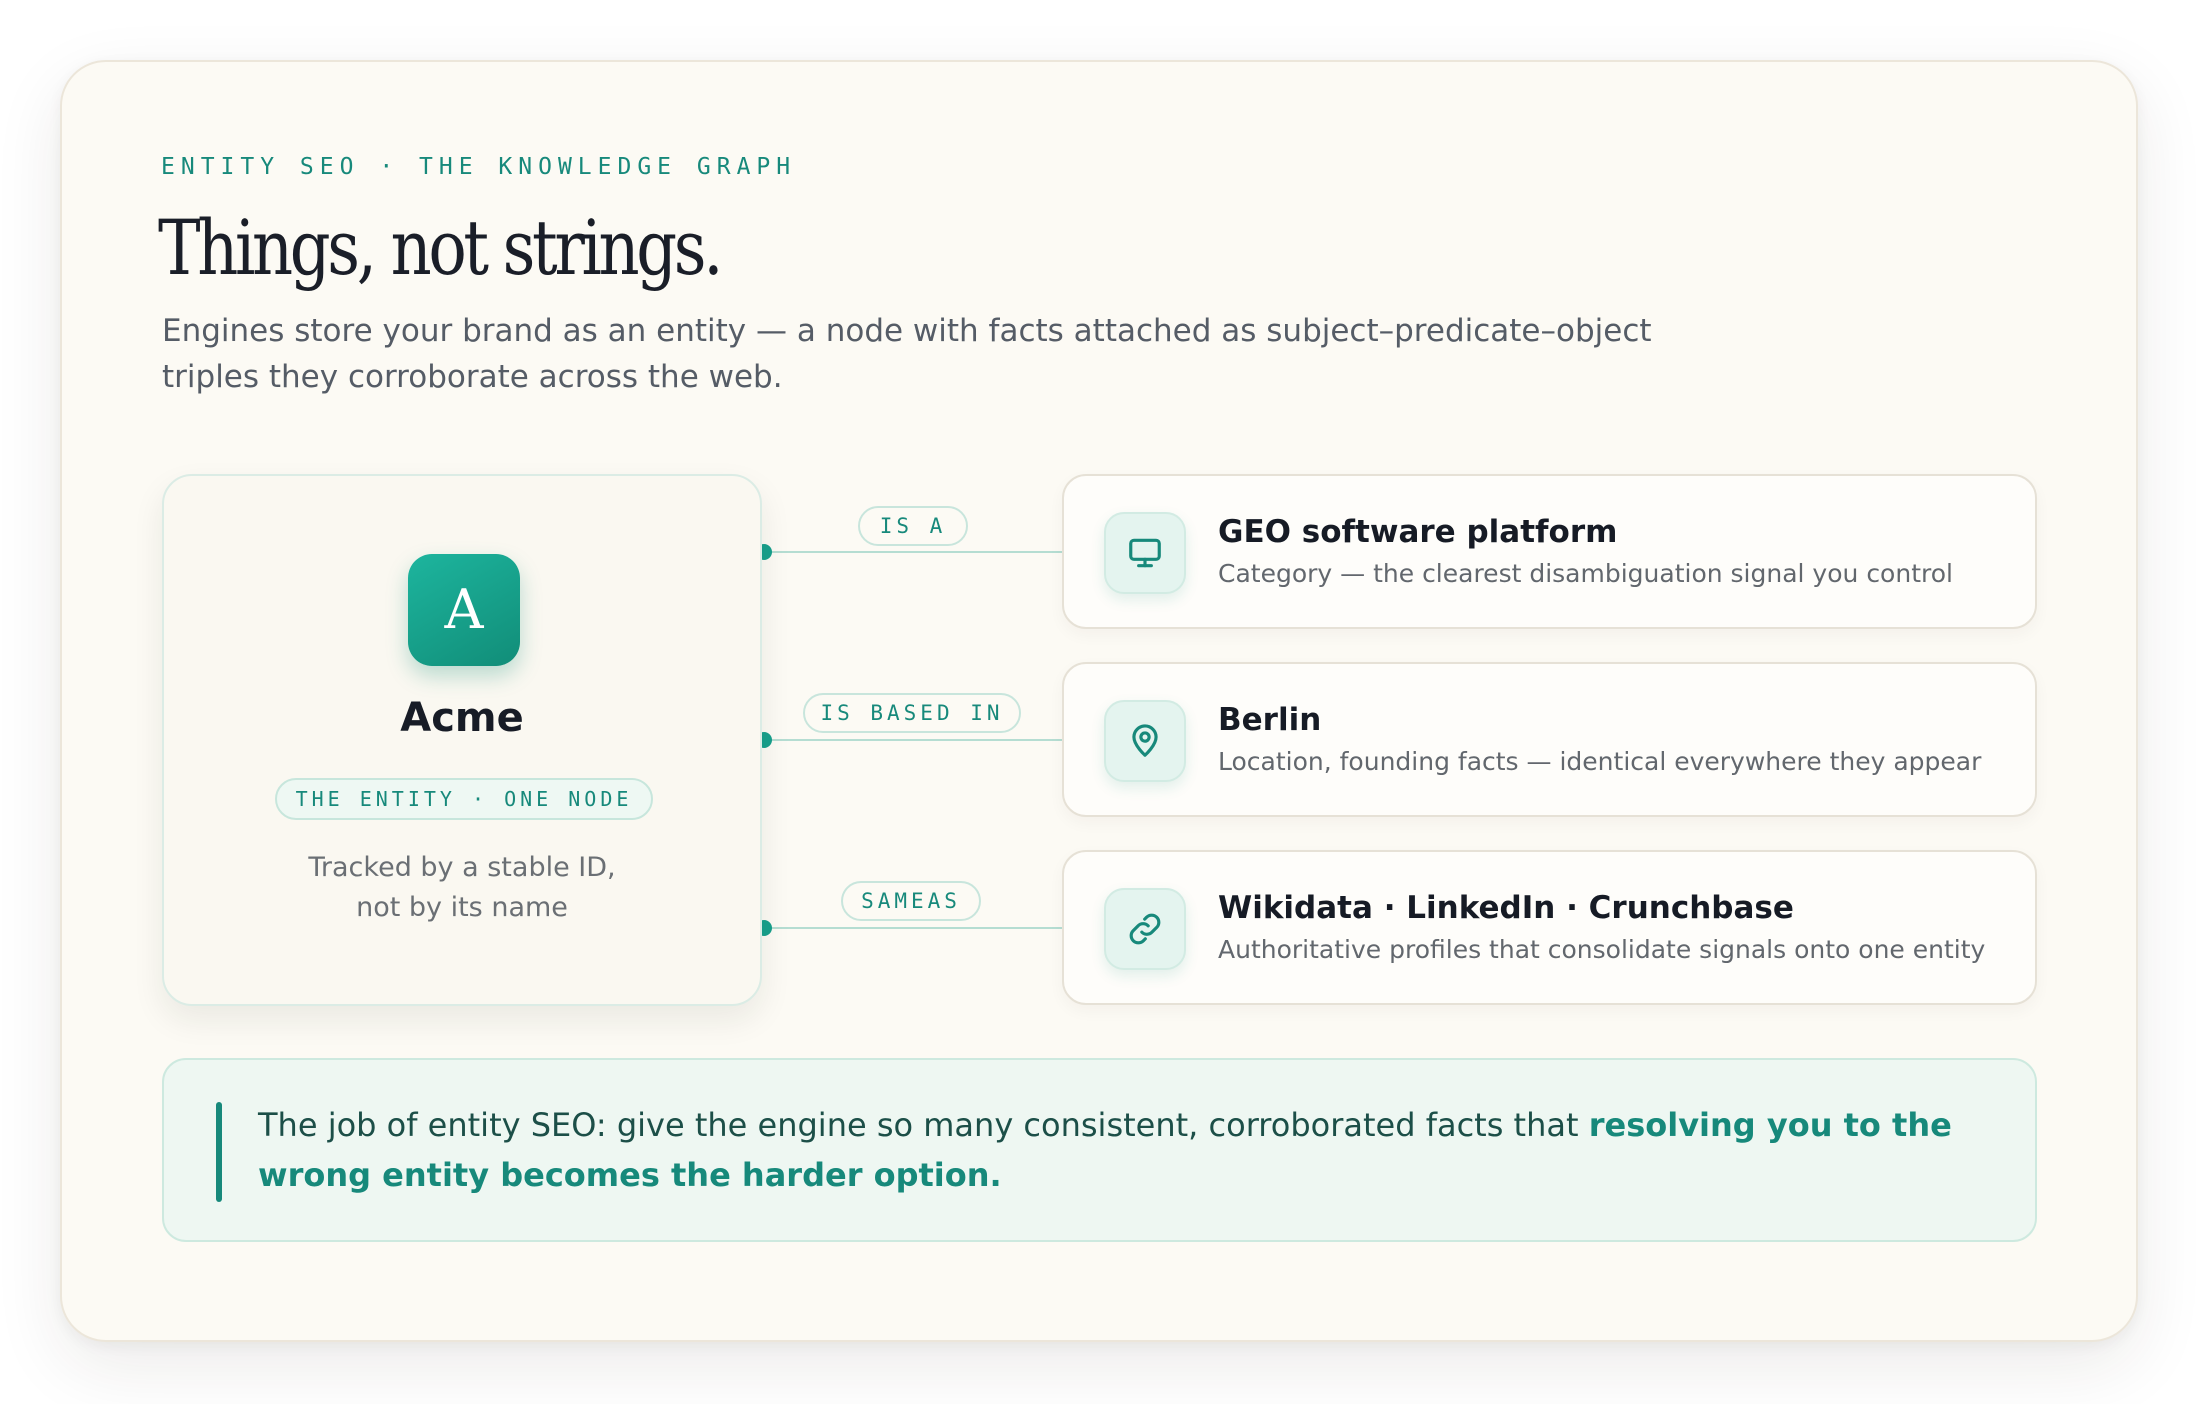  What do you see at coordinates (1506, 908) in the screenshot?
I see `fact-title: Wikidata · LinkedIn · Crunchbase` at bounding box center [1506, 908].